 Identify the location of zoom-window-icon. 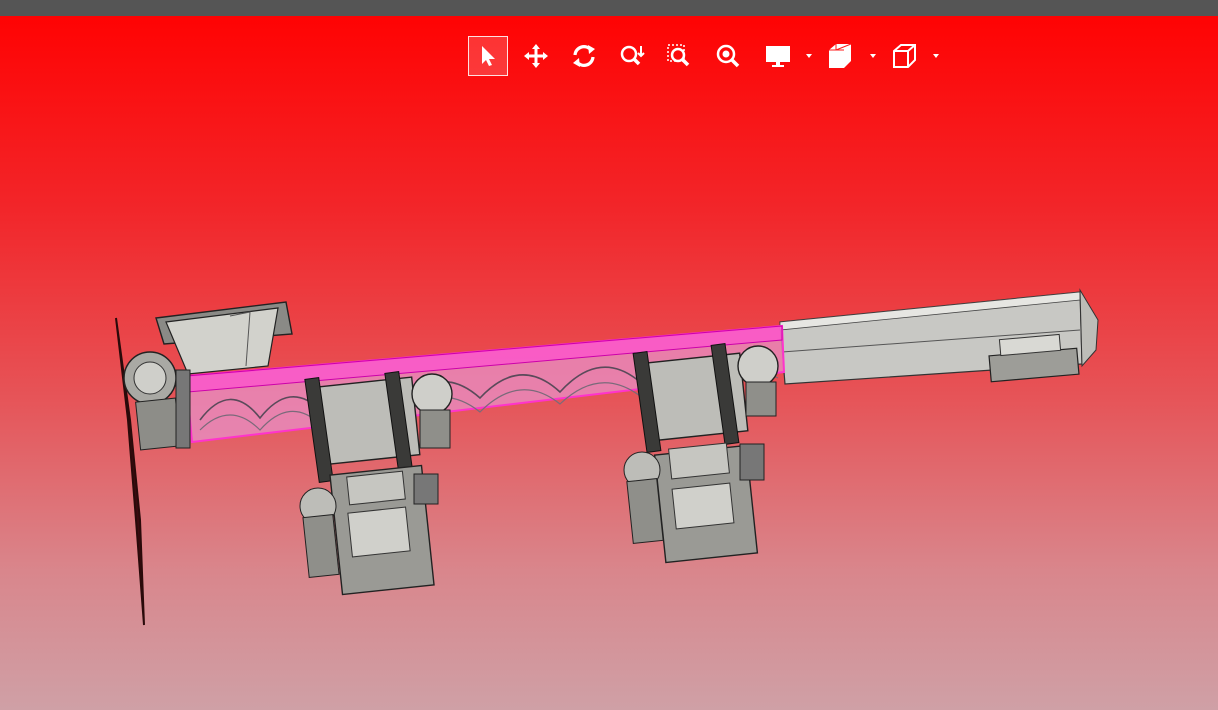
(678, 55).